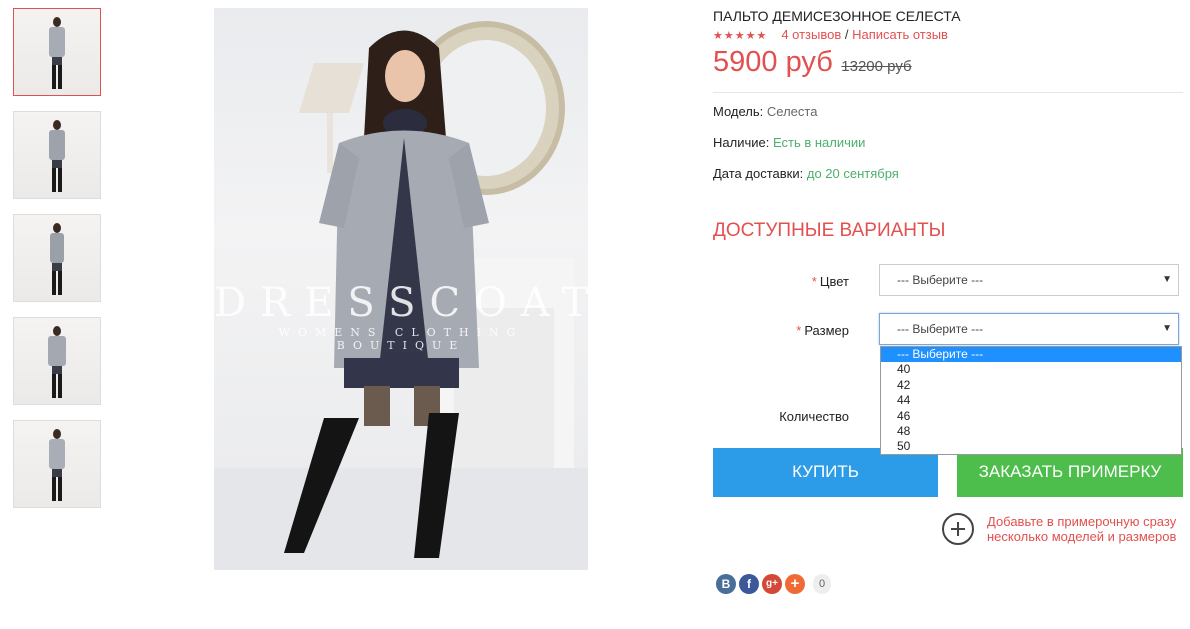 Image resolution: width=1190 pixels, height=629 pixels. Describe the element at coordinates (781, 281) in the screenshot. I see `color-label: * Цвет` at that location.